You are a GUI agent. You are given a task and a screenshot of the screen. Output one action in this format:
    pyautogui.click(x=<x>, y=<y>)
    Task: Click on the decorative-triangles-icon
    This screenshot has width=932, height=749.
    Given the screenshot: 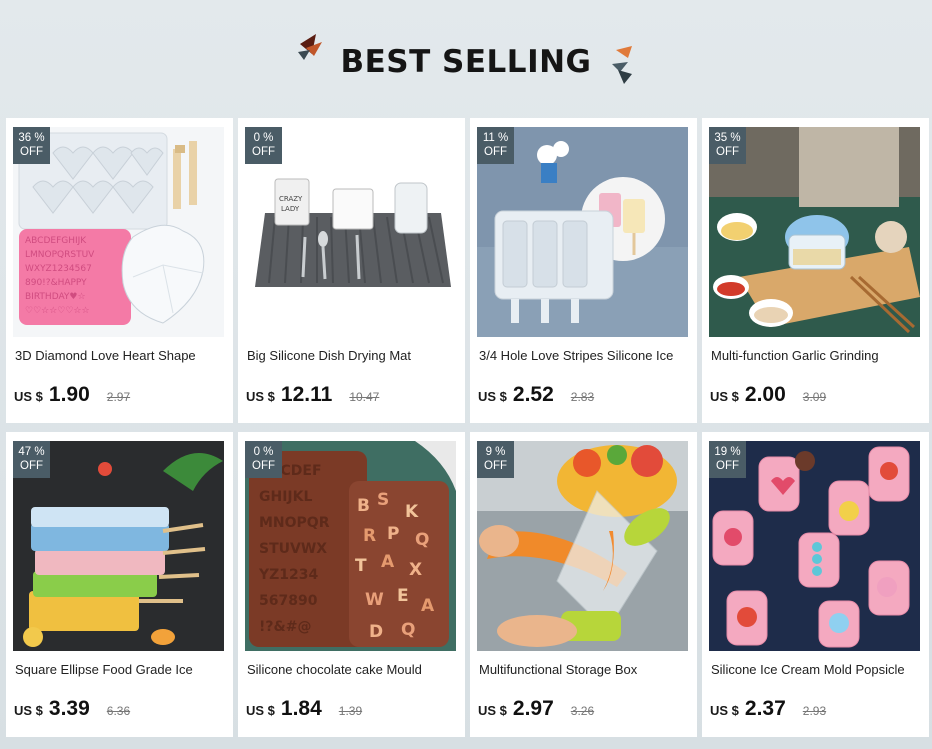 What is the action you would take?
    pyautogui.click(x=622, y=65)
    